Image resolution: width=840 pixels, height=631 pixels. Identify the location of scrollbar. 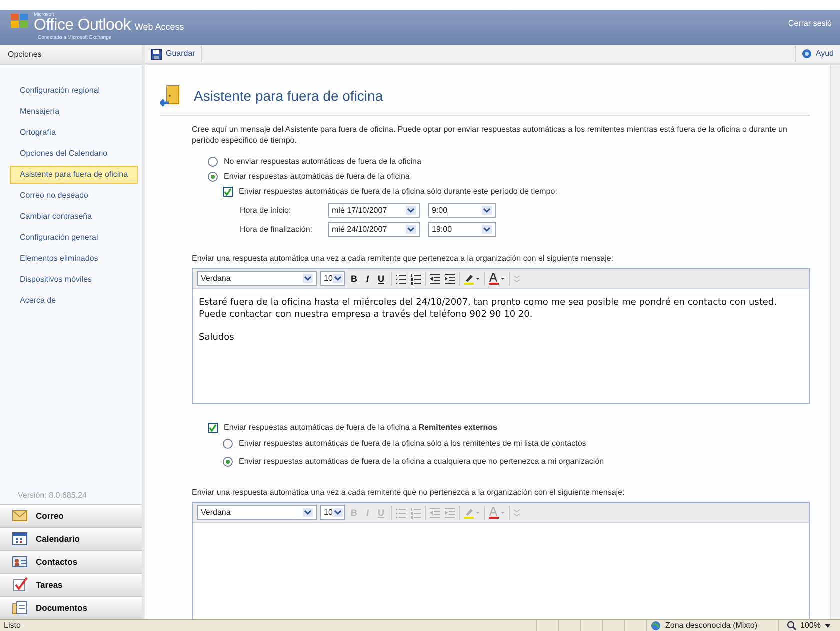
(835, 342).